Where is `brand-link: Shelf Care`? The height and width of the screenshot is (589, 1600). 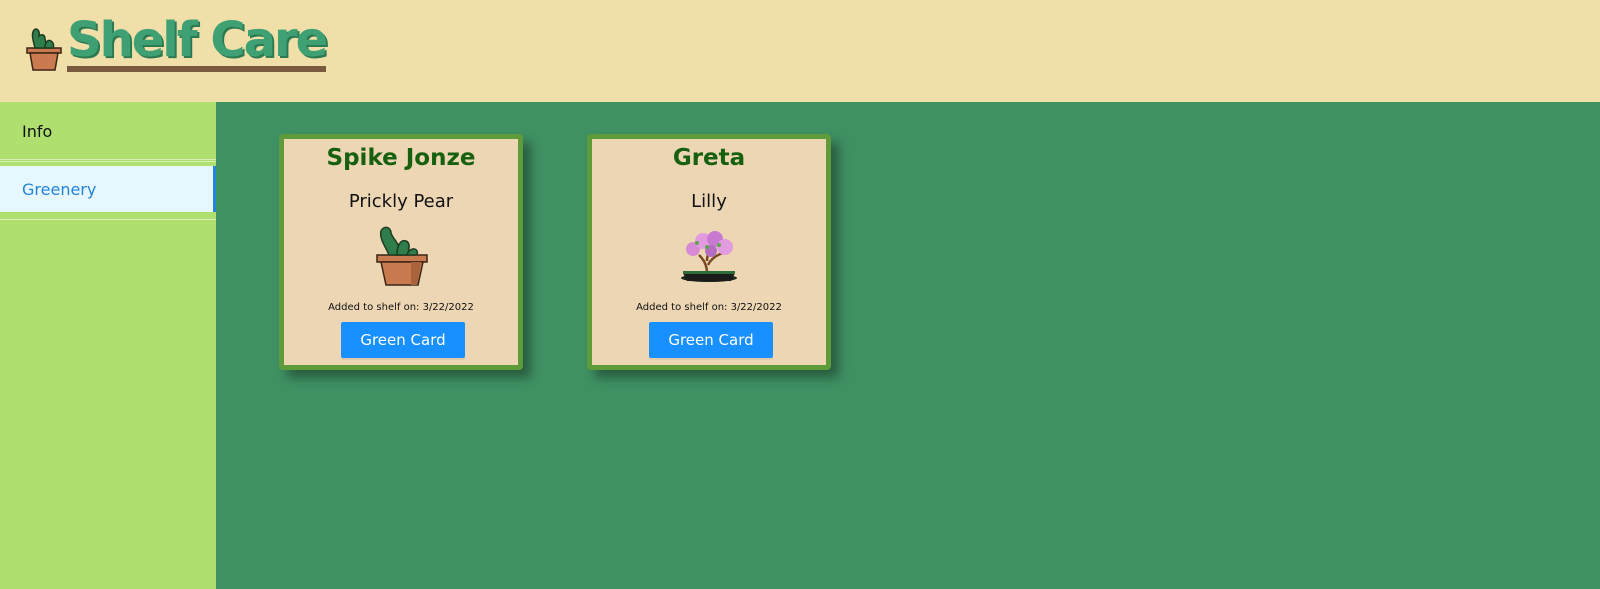
brand-link: Shelf Care is located at coordinates (175, 43).